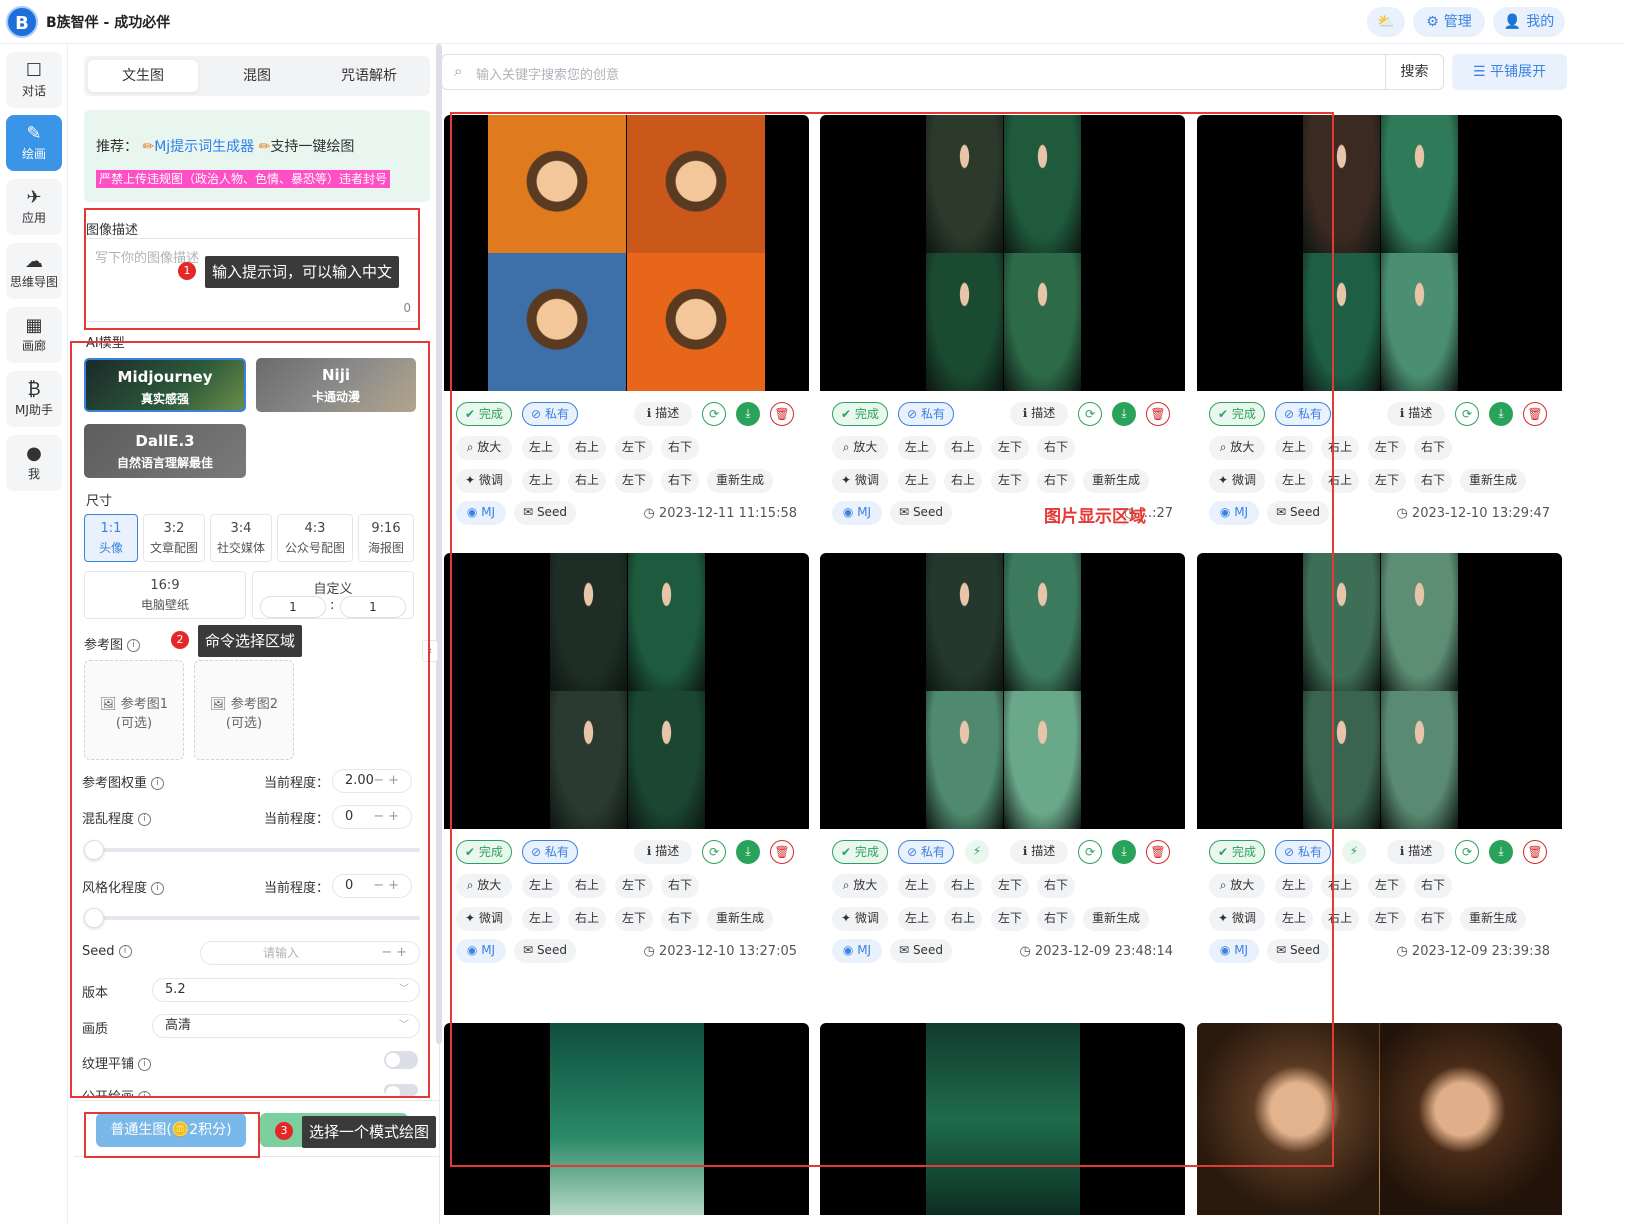  What do you see at coordinates (34, 197) in the screenshot?
I see `rocket-icon: ✈` at bounding box center [34, 197].